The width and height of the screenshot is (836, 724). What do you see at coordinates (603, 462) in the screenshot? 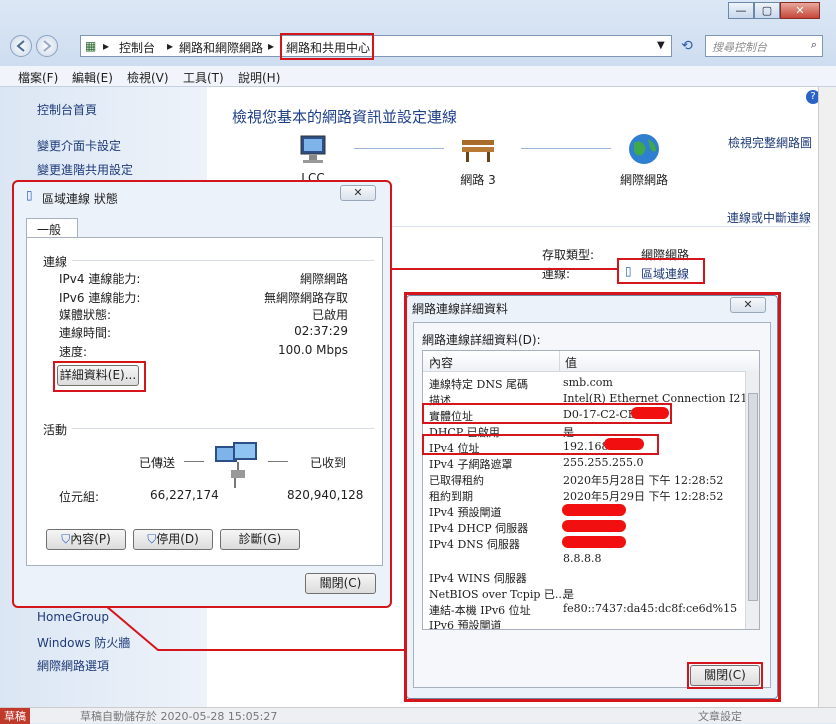
I see `row-value: 255.255.255.0` at bounding box center [603, 462].